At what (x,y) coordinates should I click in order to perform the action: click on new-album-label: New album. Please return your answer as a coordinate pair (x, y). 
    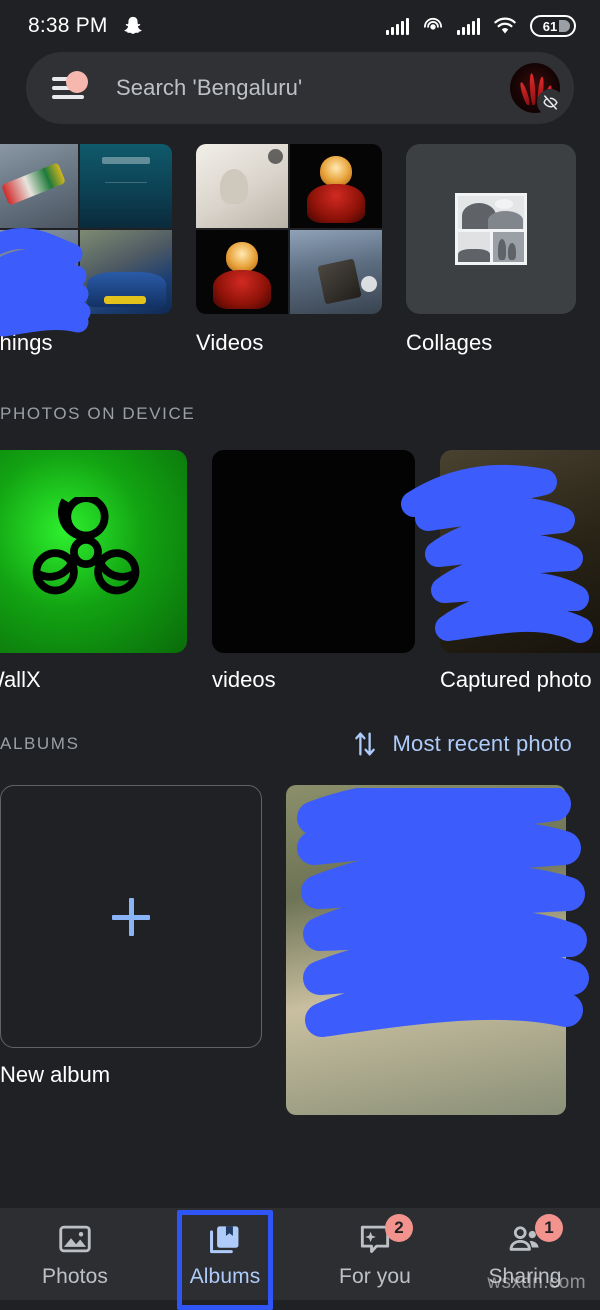
    Looking at the image, I should click on (55, 1074).